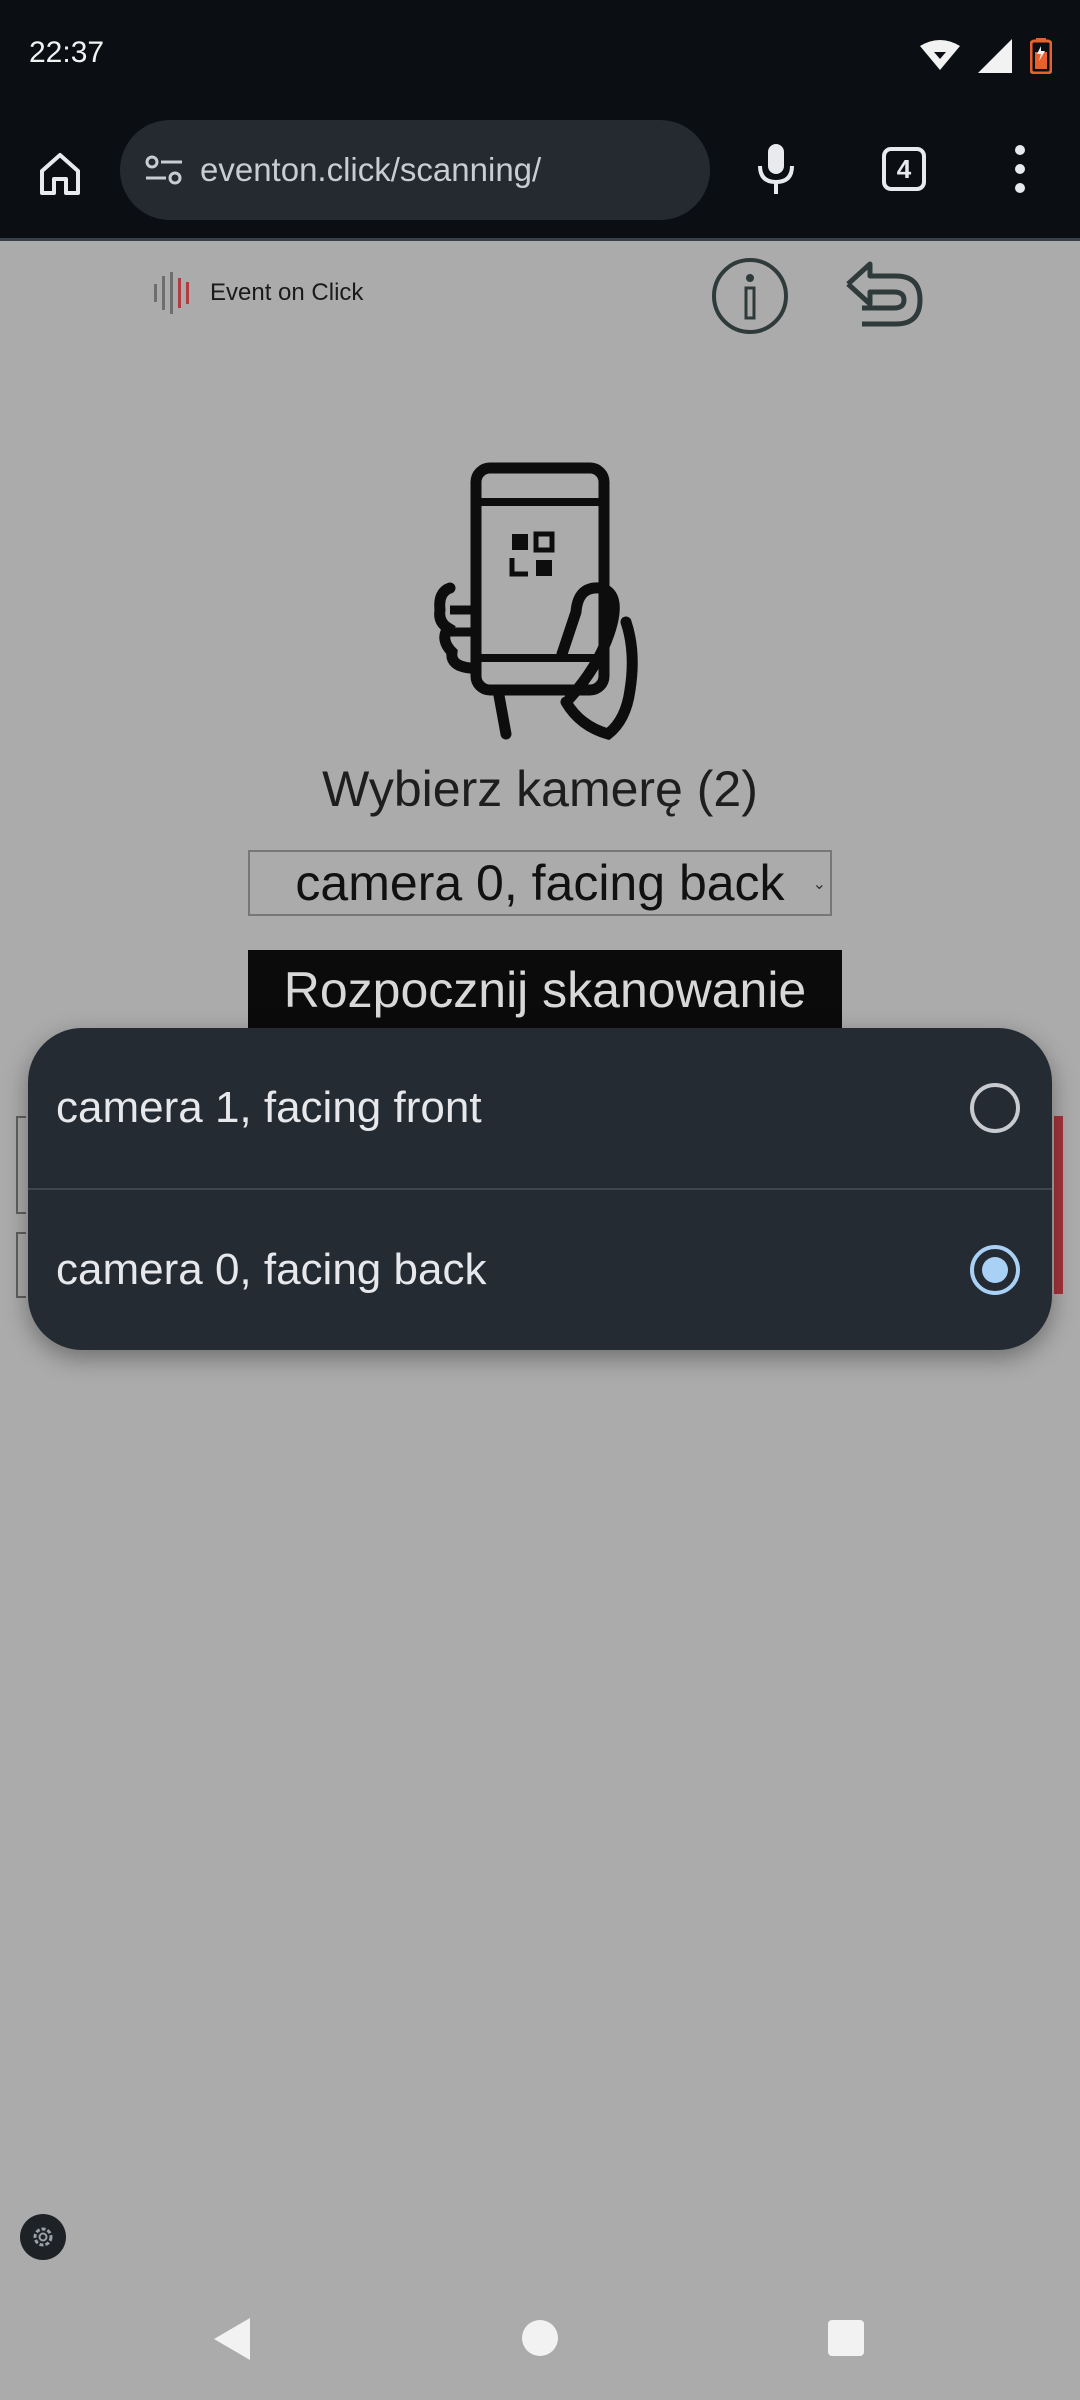 The image size is (1080, 2400). I want to click on site-logo: Event on Click, so click(257, 293).